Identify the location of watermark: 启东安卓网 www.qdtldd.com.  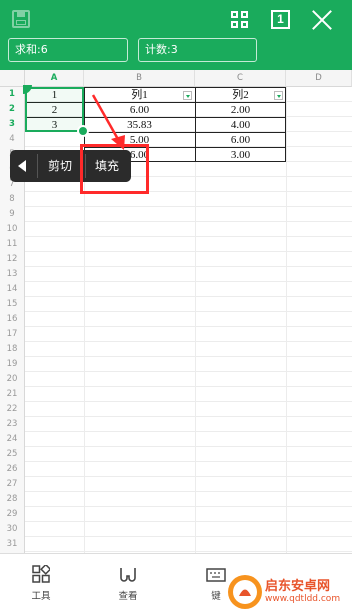
(290, 592).